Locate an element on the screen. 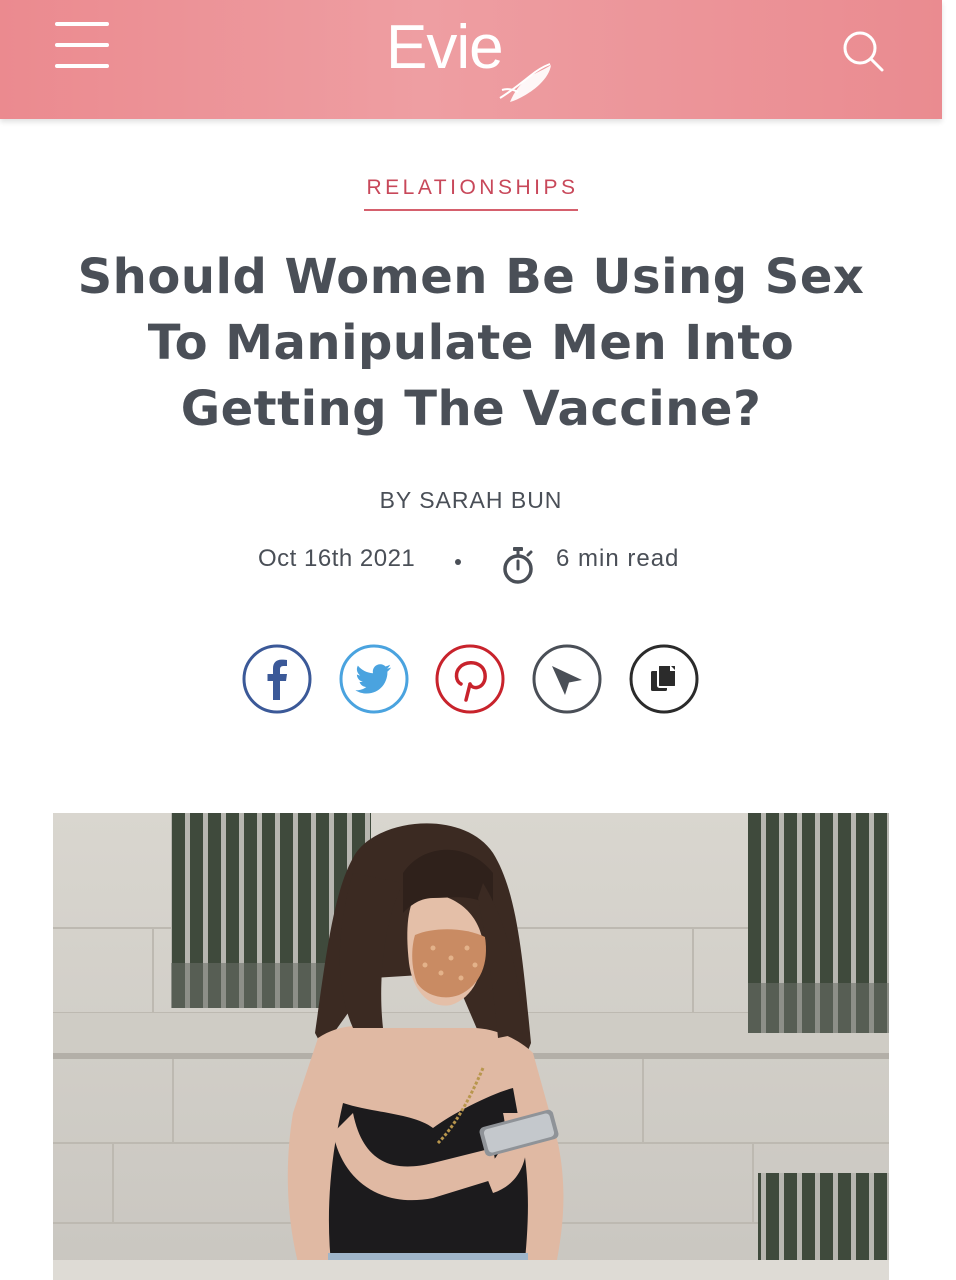  share-pinterest-button is located at coordinates (470, 679).